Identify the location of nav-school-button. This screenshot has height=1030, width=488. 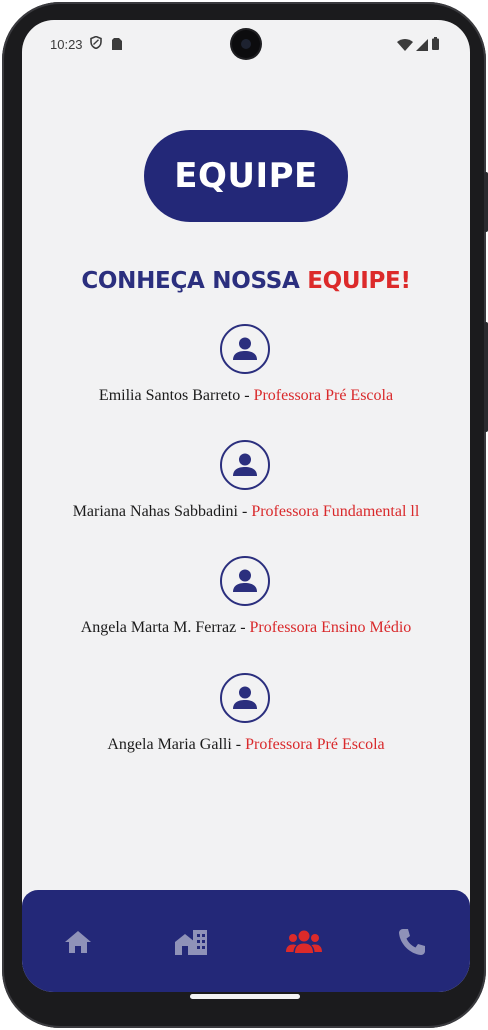
(189, 942).